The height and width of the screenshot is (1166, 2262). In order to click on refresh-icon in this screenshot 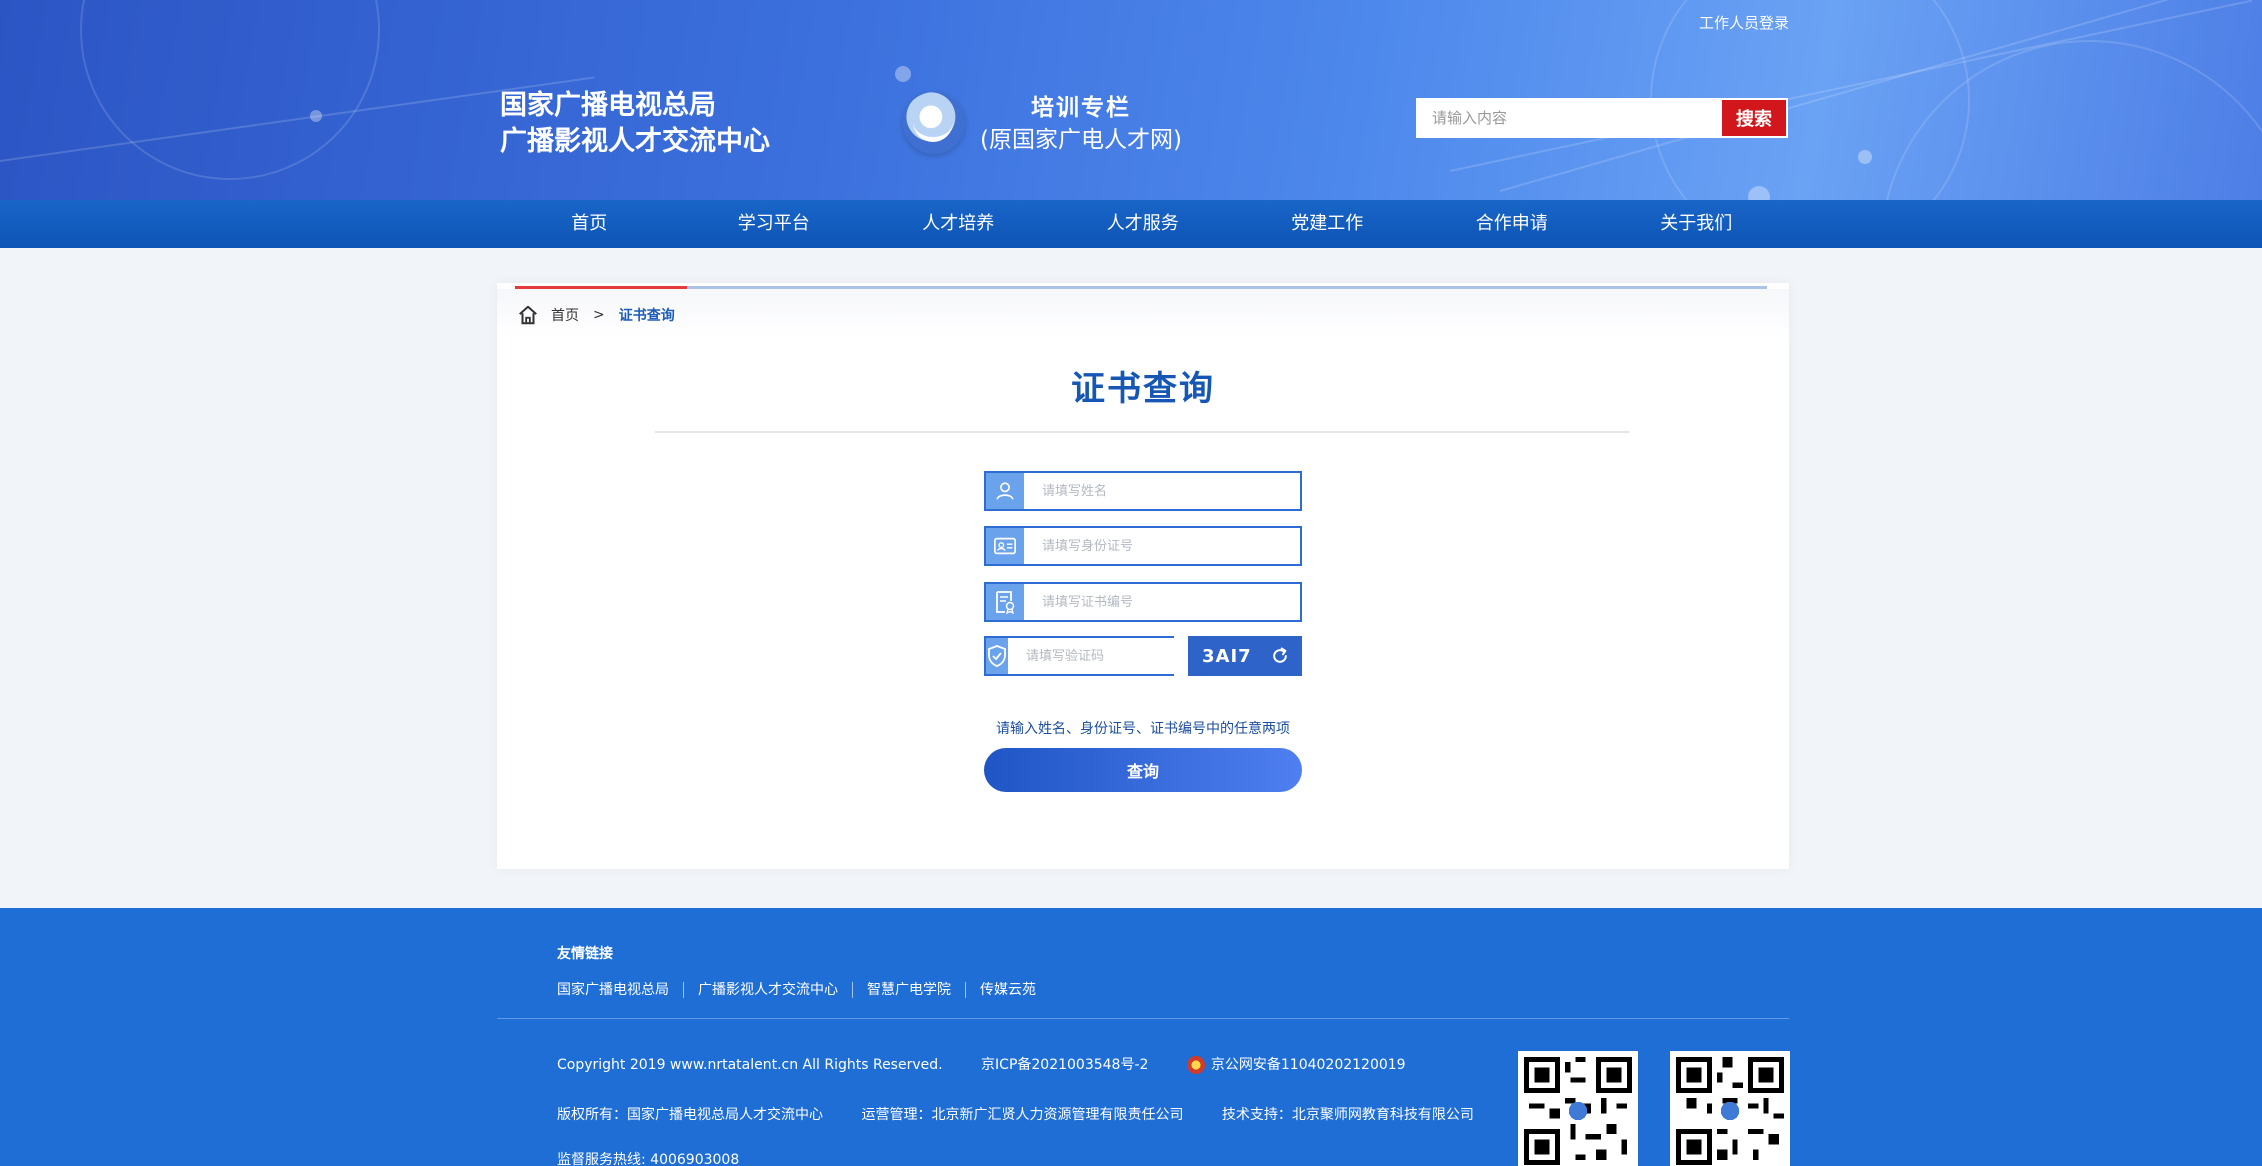, I will do `click(1280, 656)`.